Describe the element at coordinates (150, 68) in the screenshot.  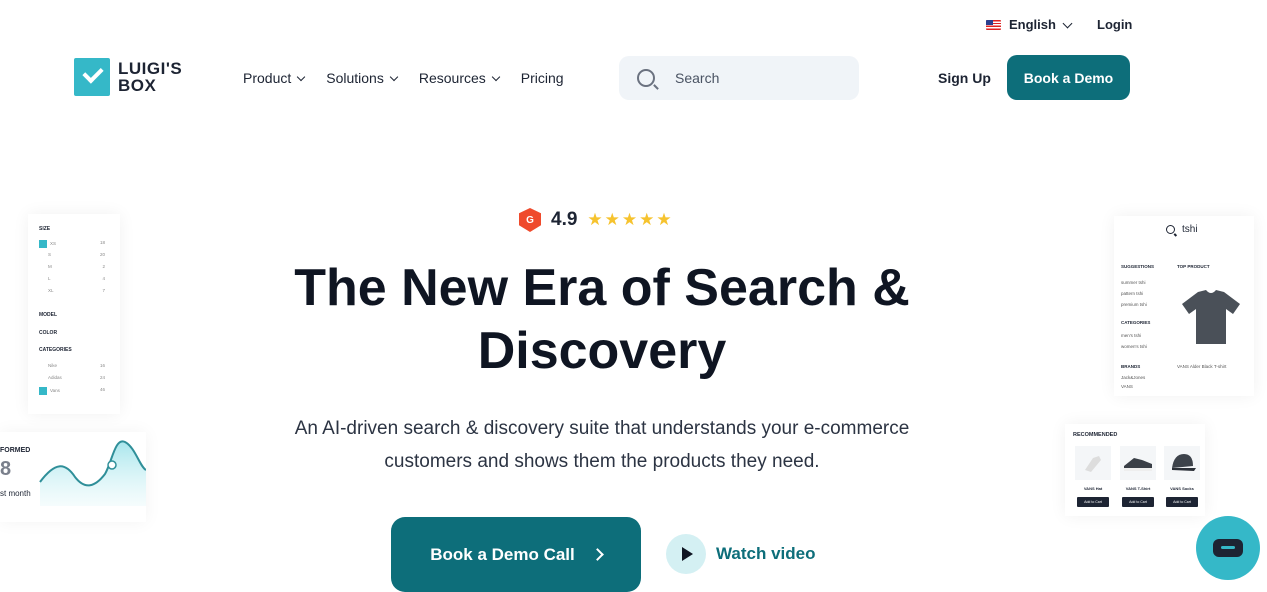
I see `logo-text-line1: LUIGI'S` at that location.